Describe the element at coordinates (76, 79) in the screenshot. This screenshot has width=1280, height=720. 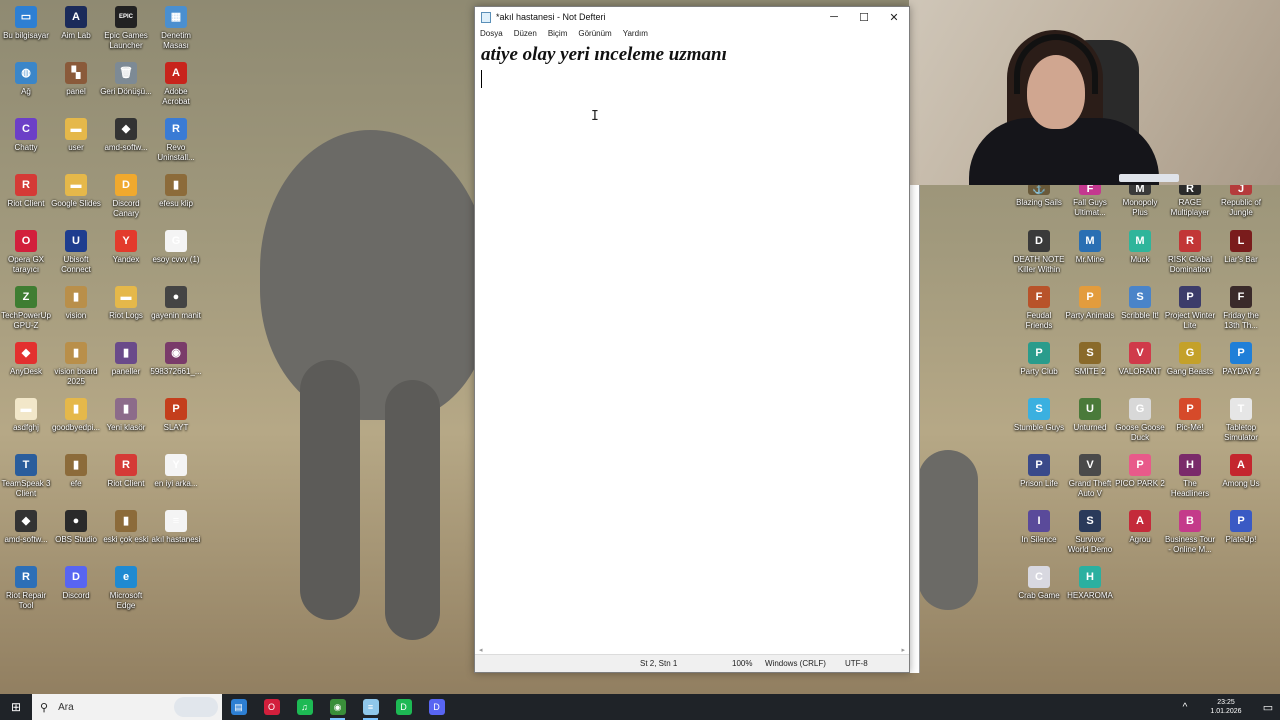
I see `desktop-icon: ▚ panel` at that location.